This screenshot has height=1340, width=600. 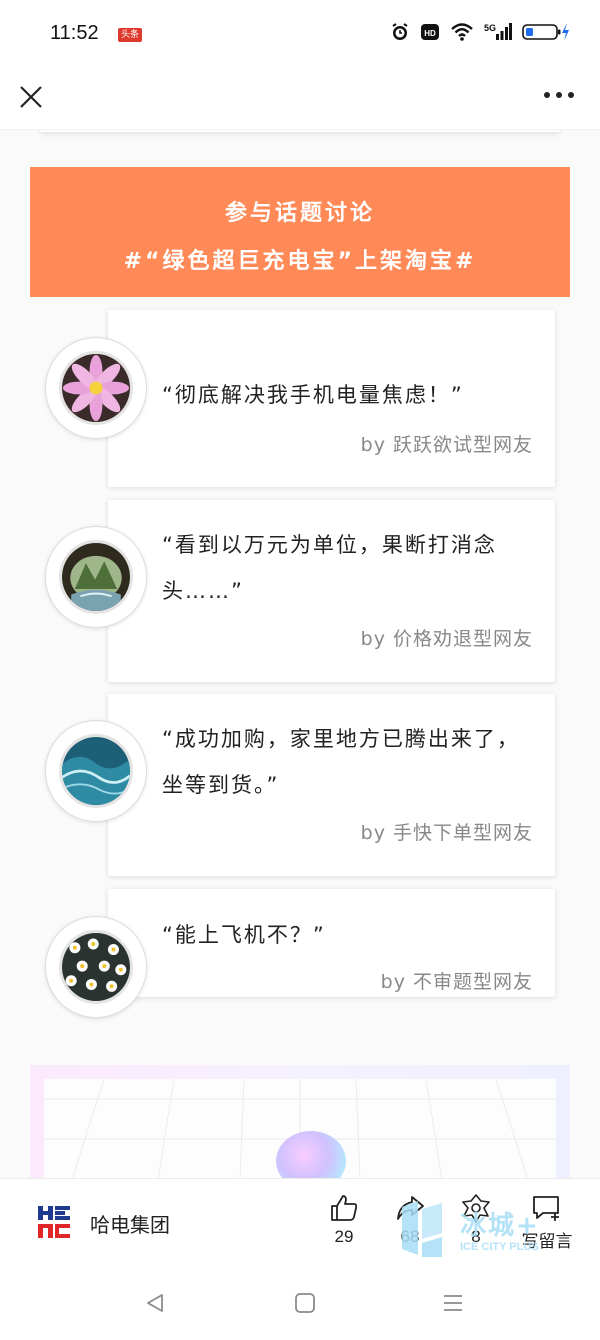 What do you see at coordinates (462, 34) in the screenshot?
I see `wifi-icon` at bounding box center [462, 34].